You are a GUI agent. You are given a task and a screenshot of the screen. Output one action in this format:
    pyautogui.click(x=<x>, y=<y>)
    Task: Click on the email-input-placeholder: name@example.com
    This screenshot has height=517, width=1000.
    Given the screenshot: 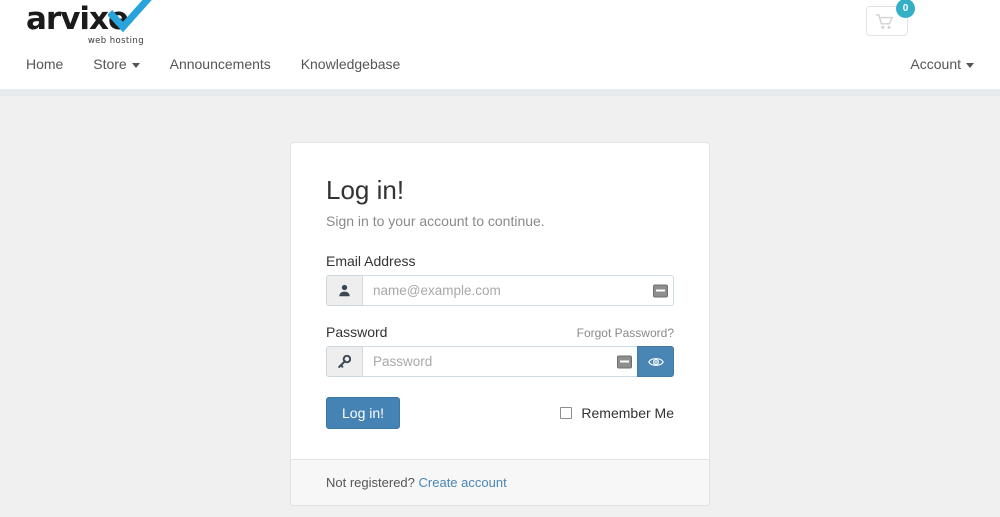 What is the action you would take?
    pyautogui.click(x=437, y=290)
    